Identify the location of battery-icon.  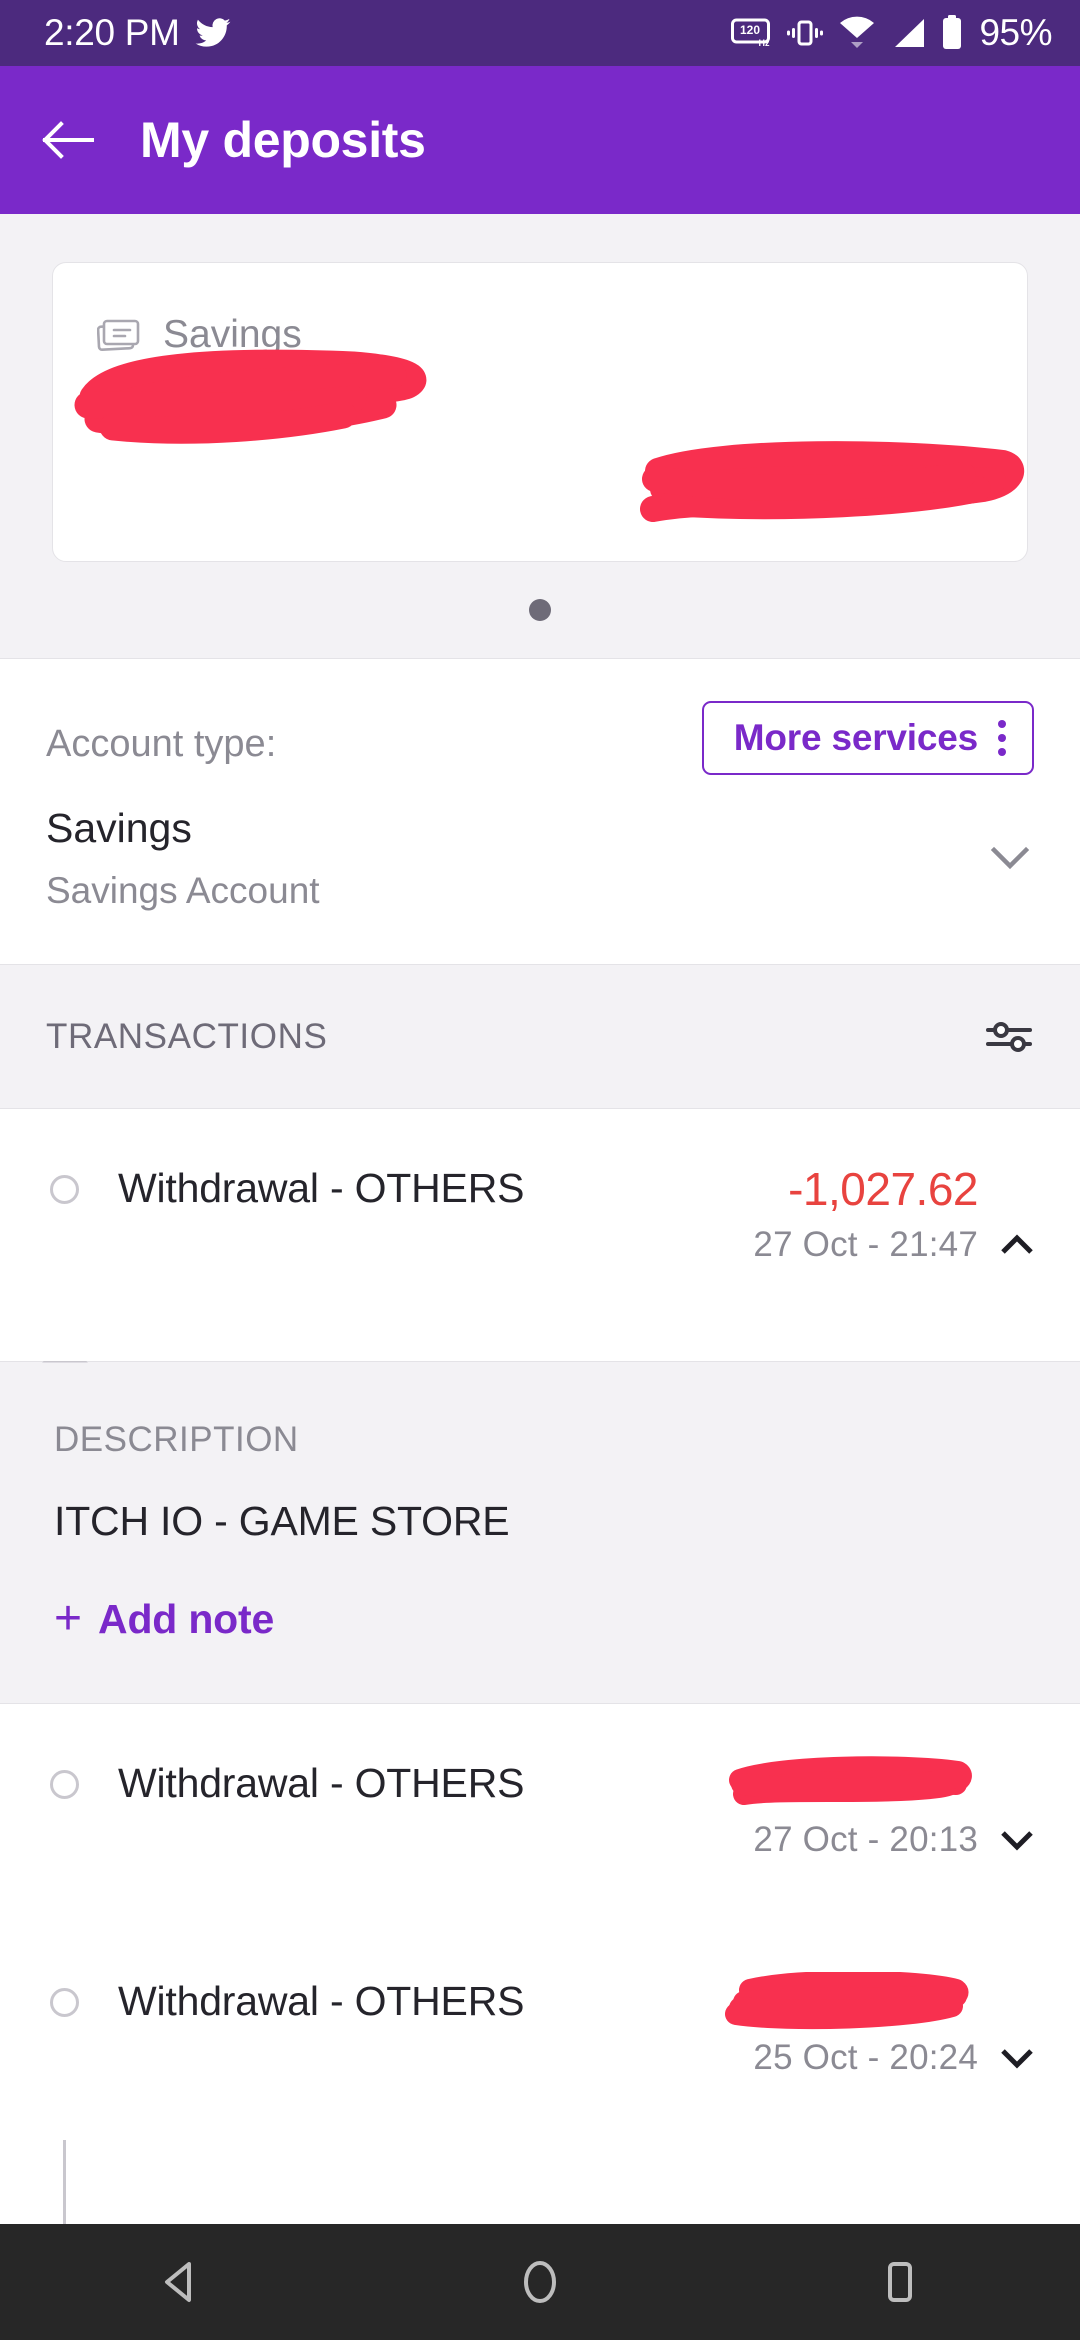
(952, 33).